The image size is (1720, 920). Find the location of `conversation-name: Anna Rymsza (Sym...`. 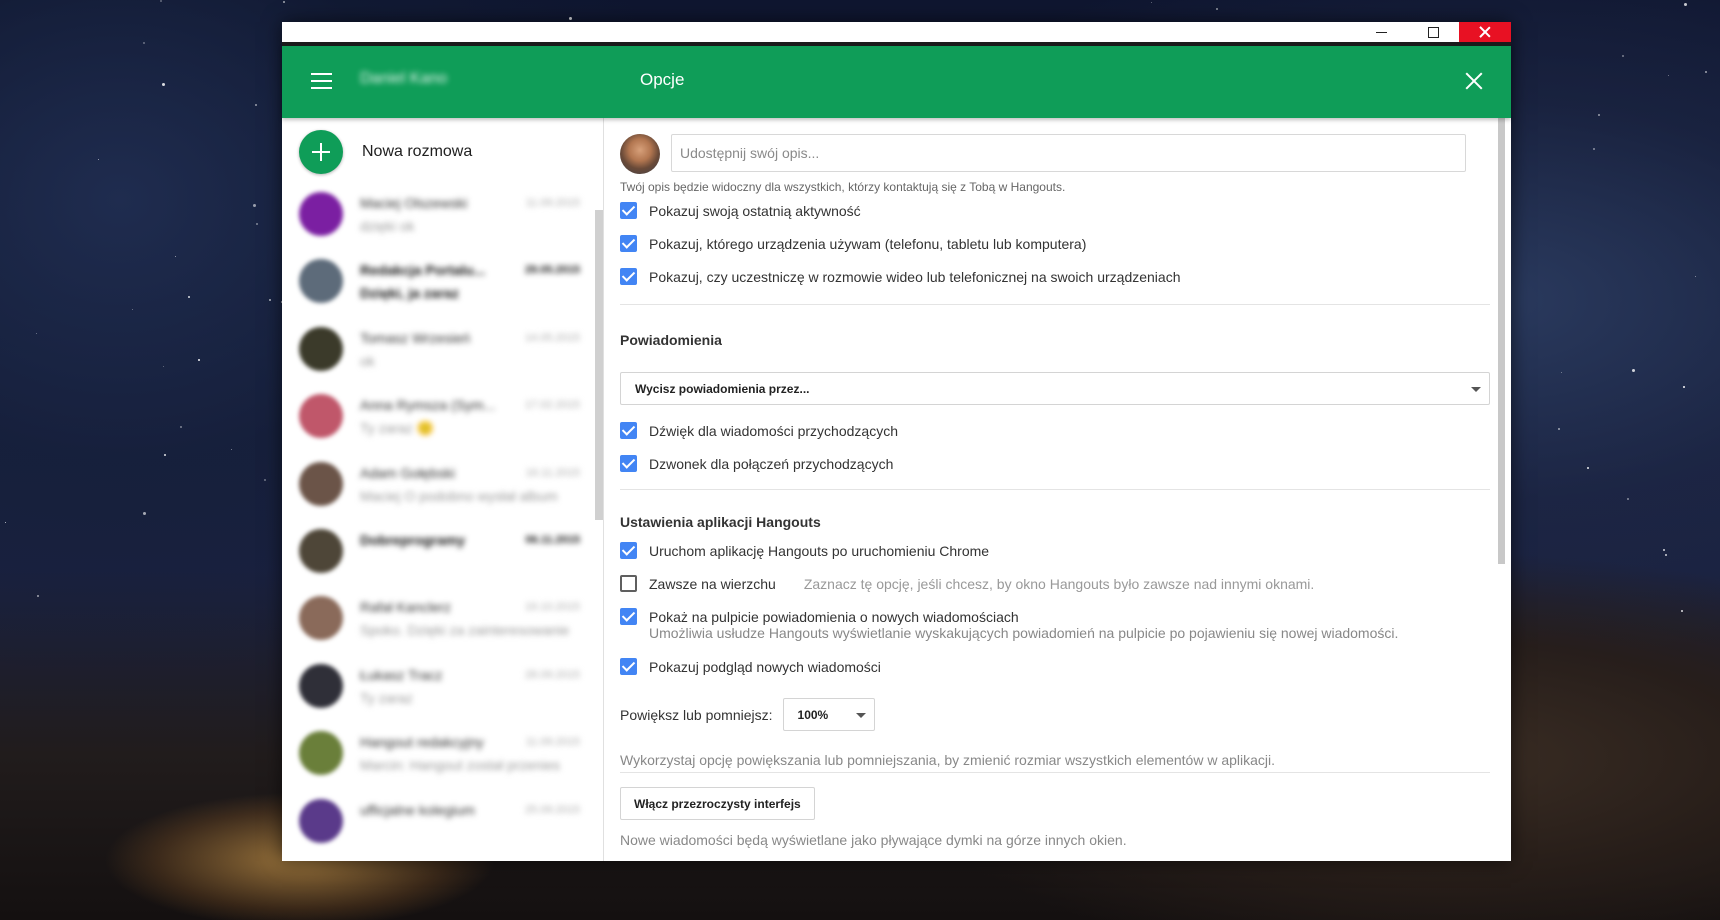

conversation-name: Anna Rymsza (Sym... is located at coordinates (428, 405).